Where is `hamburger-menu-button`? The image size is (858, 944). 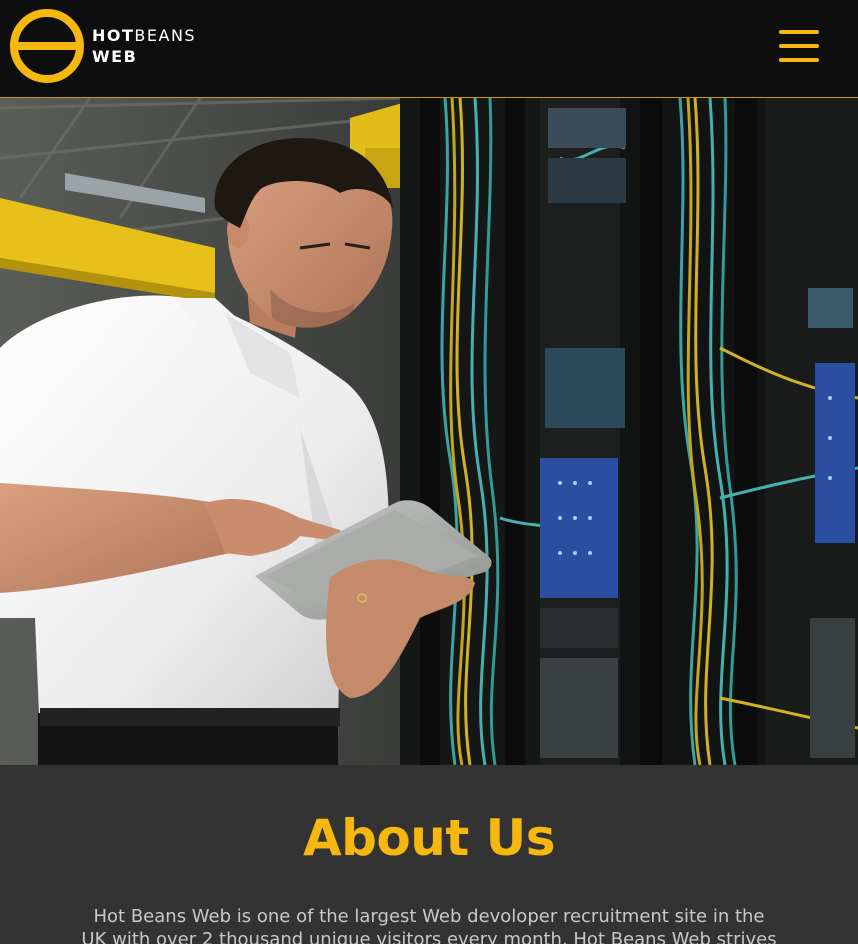
hamburger-menu-button is located at coordinates (799, 46).